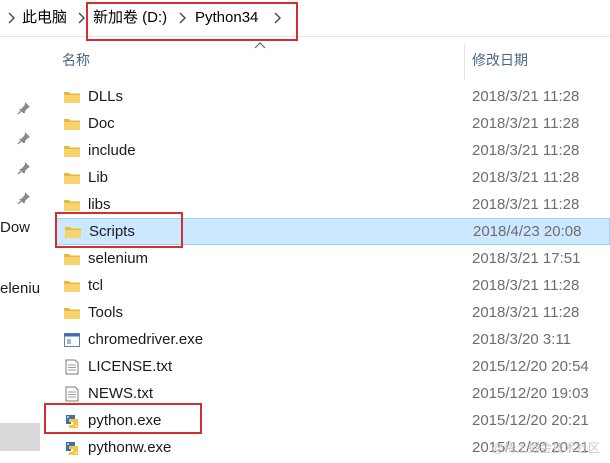 Image resolution: width=610 pixels, height=463 pixels. What do you see at coordinates (20, 228) in the screenshot?
I see `nav-item-downloads: Dow` at bounding box center [20, 228].